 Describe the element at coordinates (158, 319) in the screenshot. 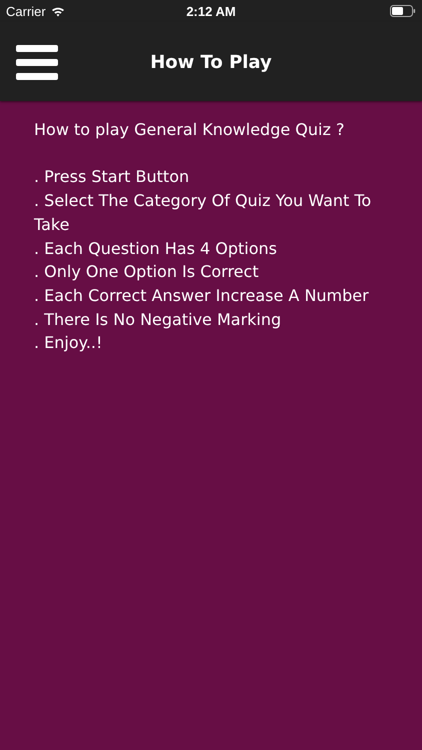

I see `rule-text: . There Is No Negative Marking` at that location.